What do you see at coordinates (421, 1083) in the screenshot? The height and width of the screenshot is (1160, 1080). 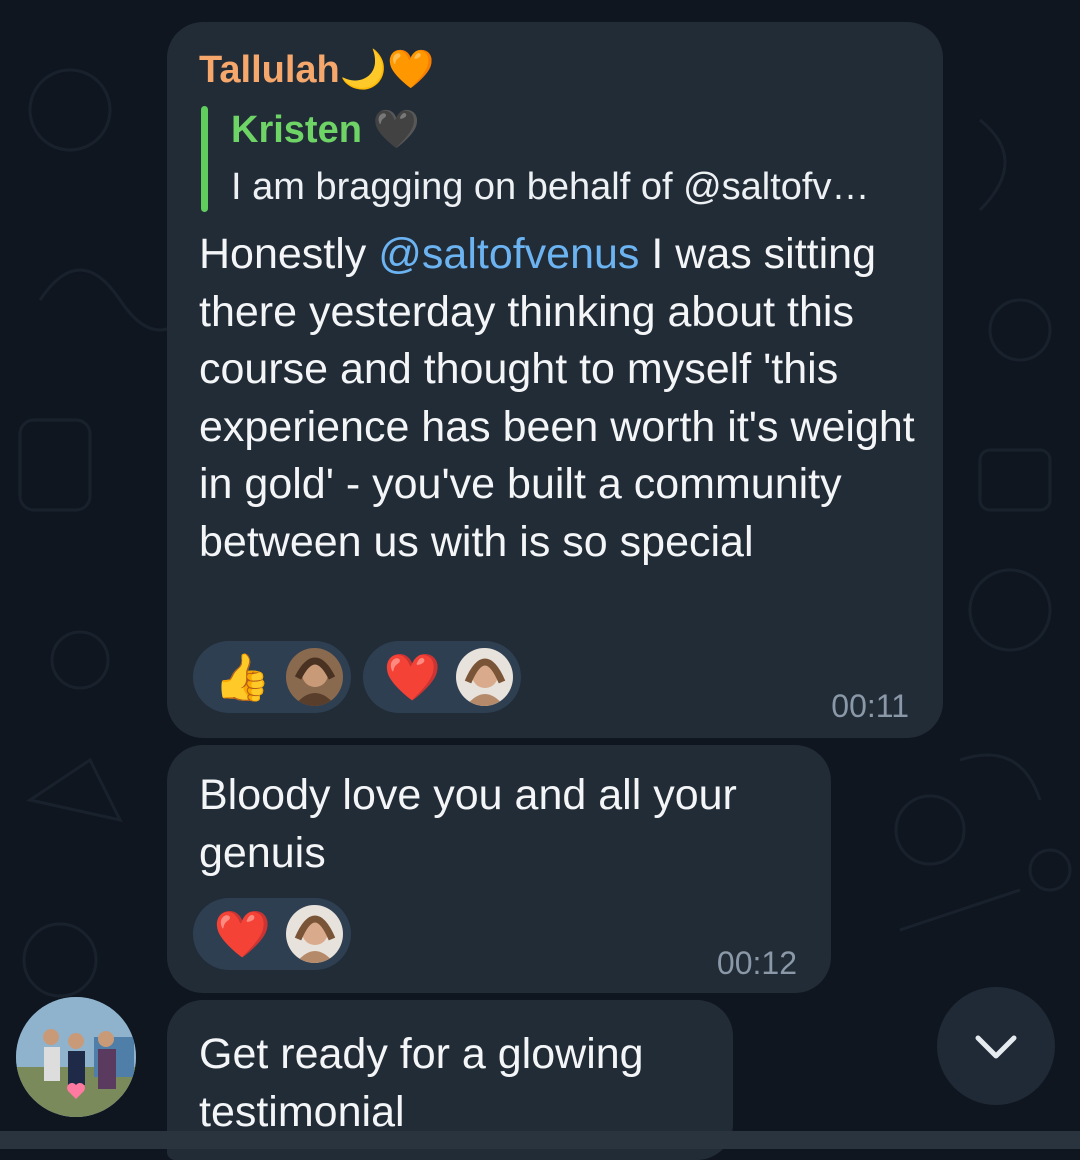 I see `message-text: Get ready for a glowing testimonial` at bounding box center [421, 1083].